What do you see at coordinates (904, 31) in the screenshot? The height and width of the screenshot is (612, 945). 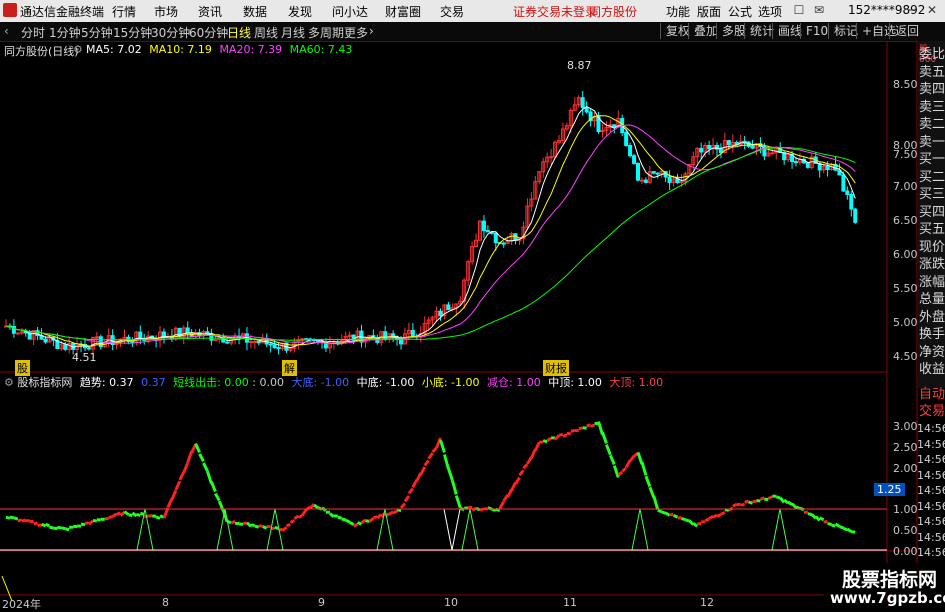 I see `btn-fanhui: 返回` at bounding box center [904, 31].